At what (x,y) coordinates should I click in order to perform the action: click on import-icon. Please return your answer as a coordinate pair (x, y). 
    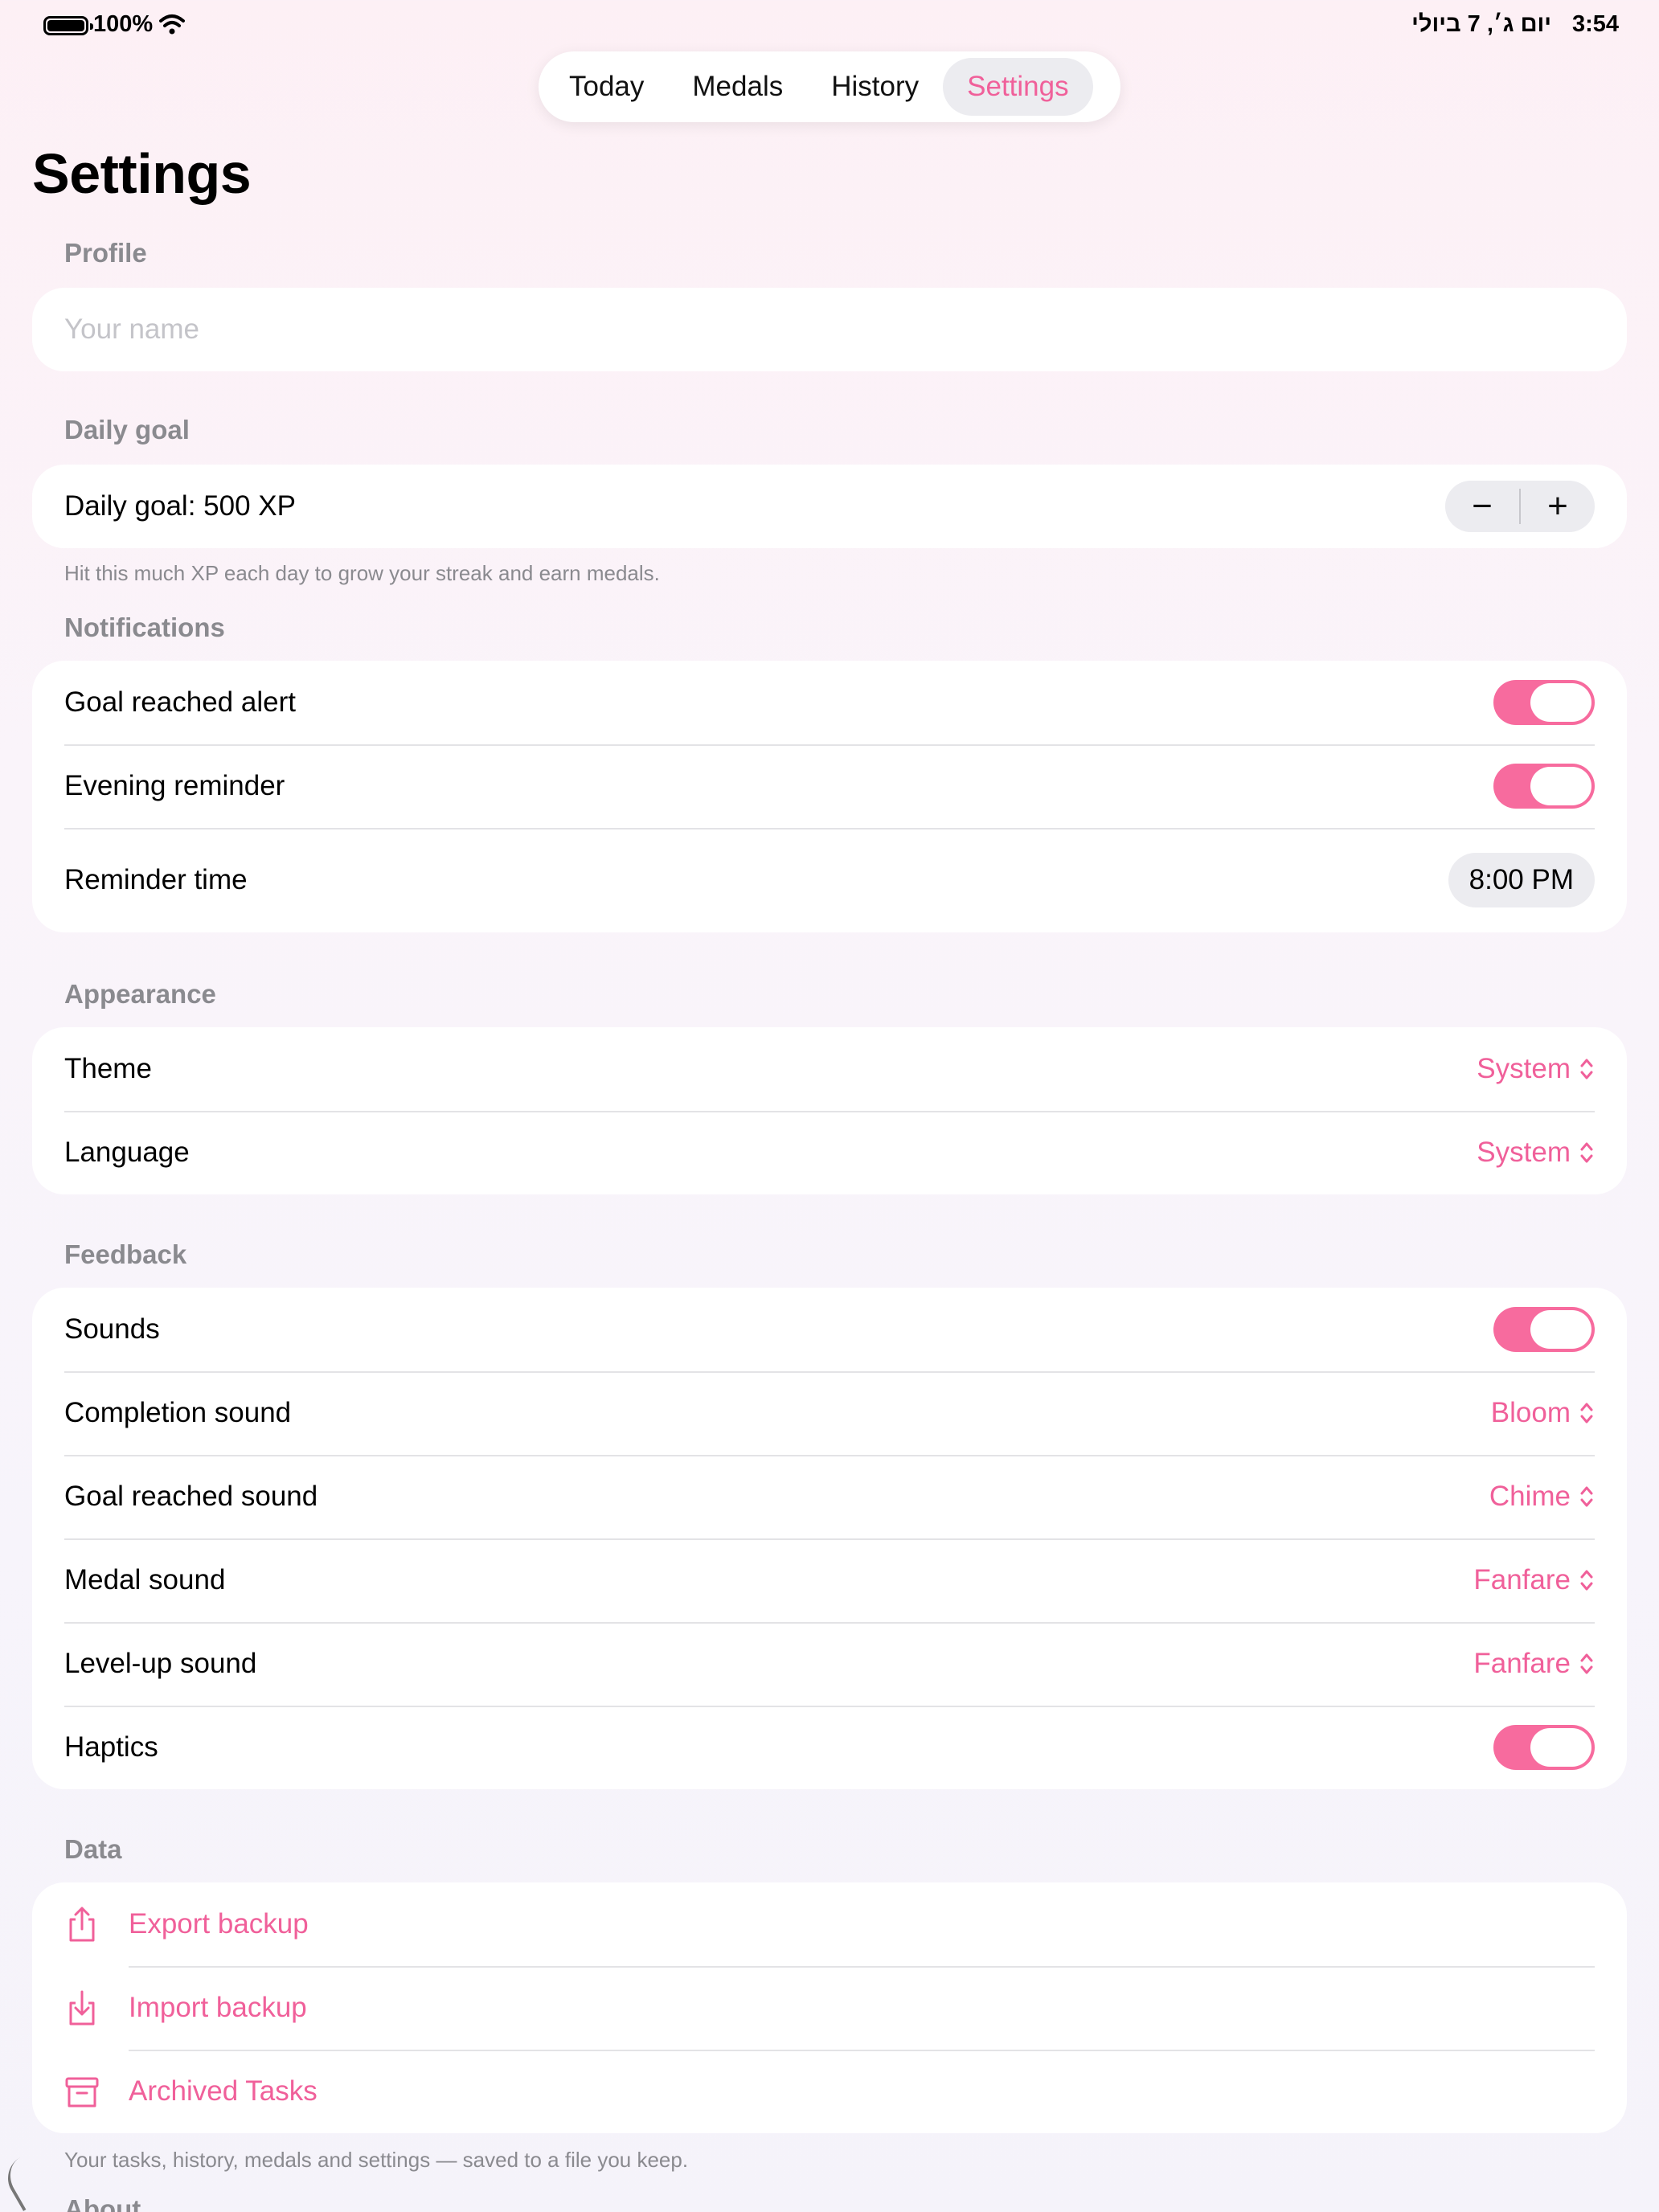
    Looking at the image, I should click on (82, 2008).